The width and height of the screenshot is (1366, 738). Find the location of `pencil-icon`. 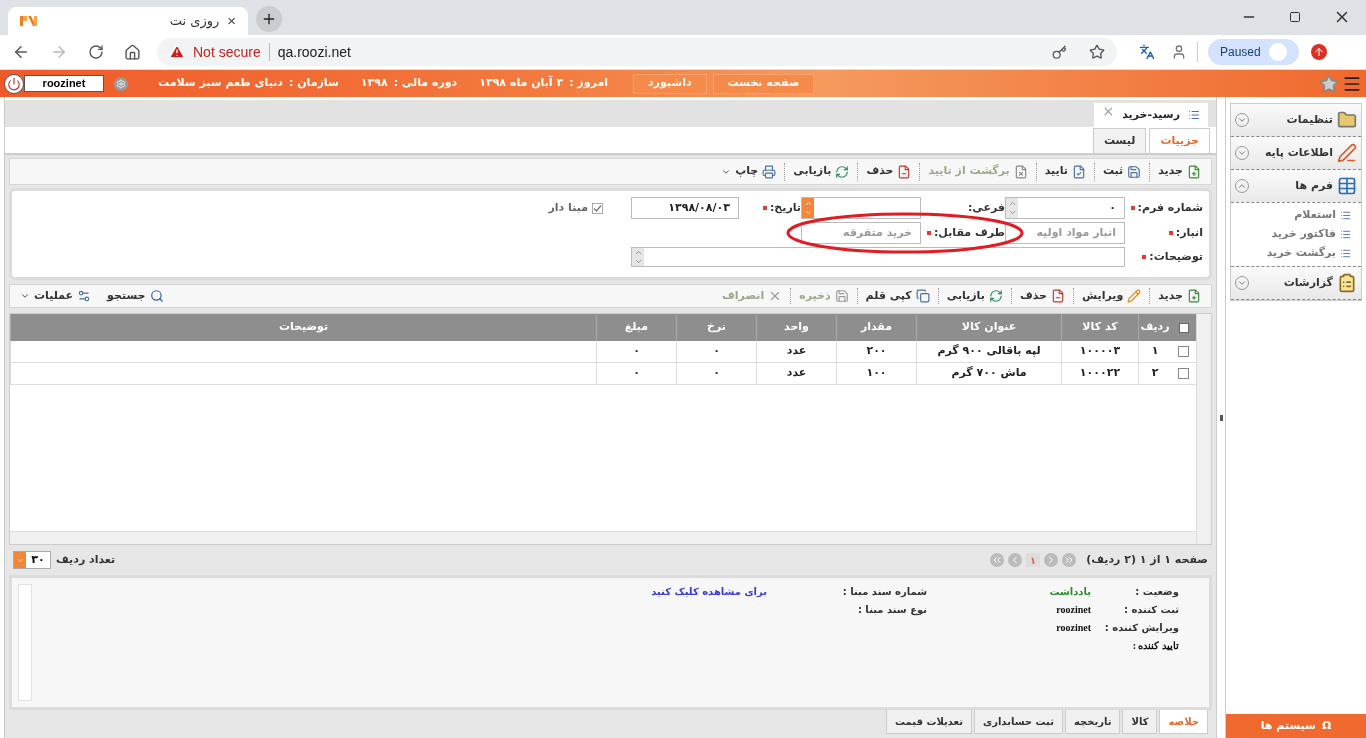

pencil-icon is located at coordinates (1134, 296).